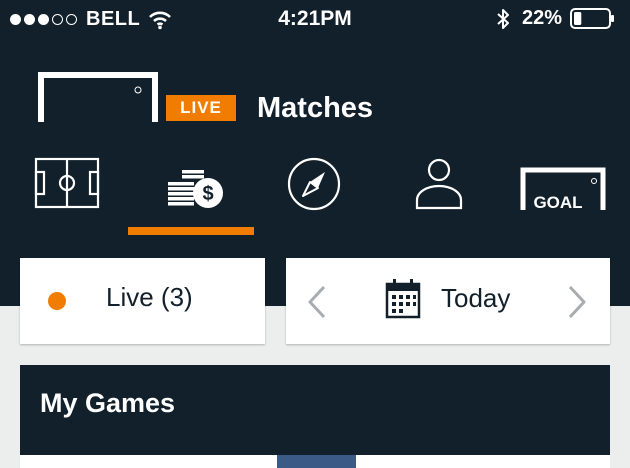 The height and width of the screenshot is (468, 630). Describe the element at coordinates (195, 189) in the screenshot. I see `coins-dollar-icon: $` at that location.